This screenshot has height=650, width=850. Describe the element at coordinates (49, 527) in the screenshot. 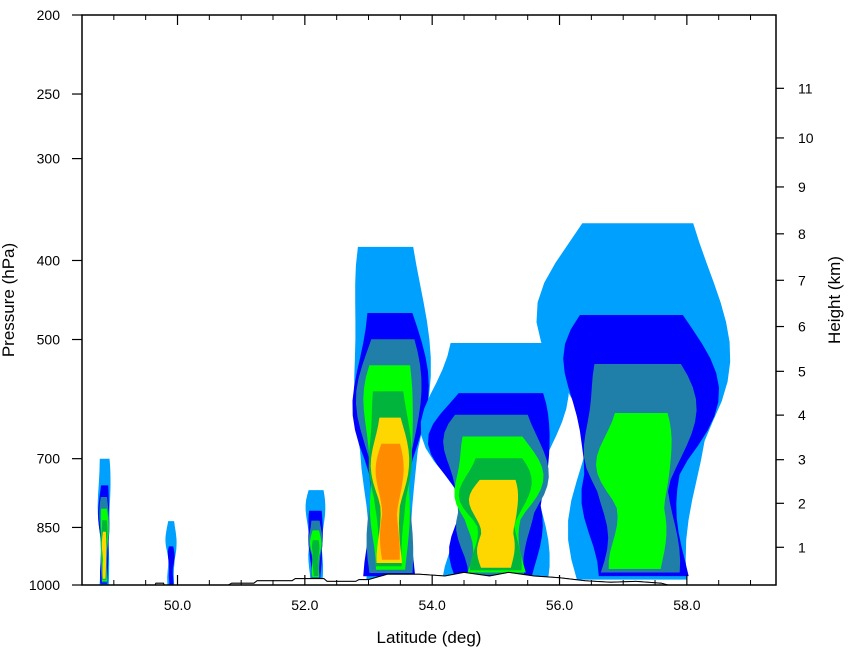

I see `y-tick-label-6: 850` at that location.